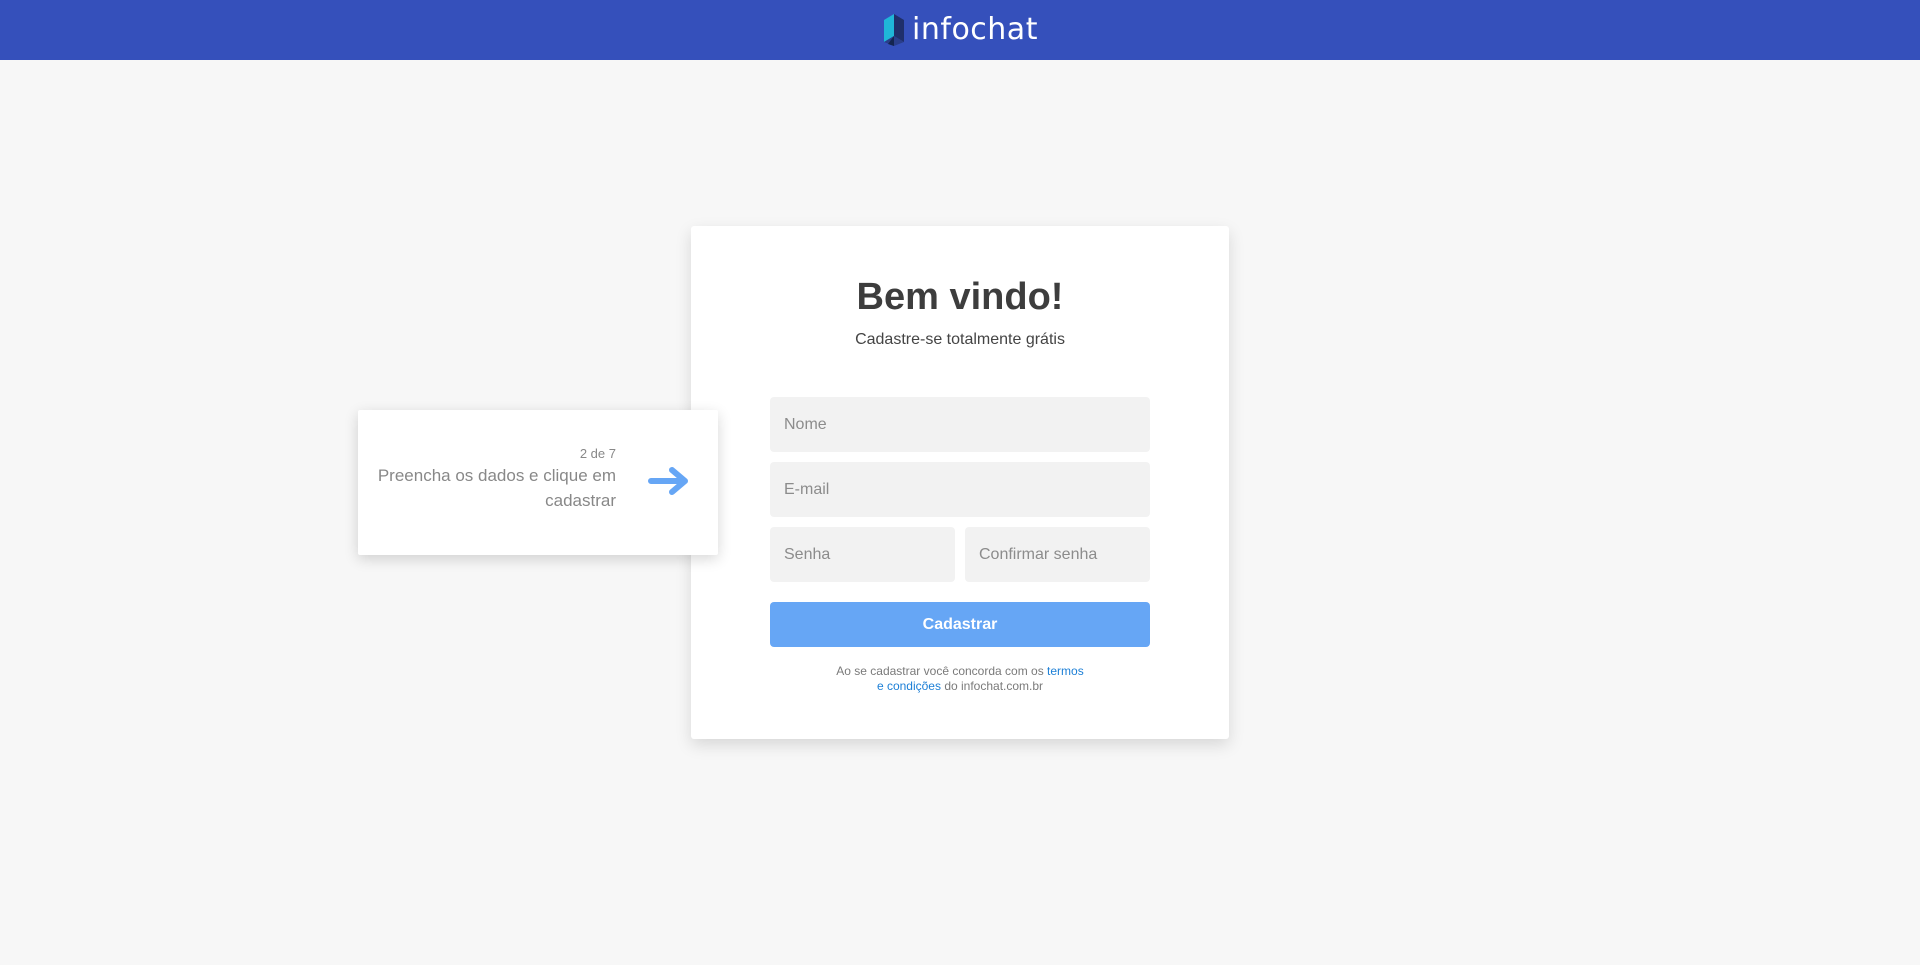  What do you see at coordinates (960, 624) in the screenshot?
I see `register-button: Cadastrar` at bounding box center [960, 624].